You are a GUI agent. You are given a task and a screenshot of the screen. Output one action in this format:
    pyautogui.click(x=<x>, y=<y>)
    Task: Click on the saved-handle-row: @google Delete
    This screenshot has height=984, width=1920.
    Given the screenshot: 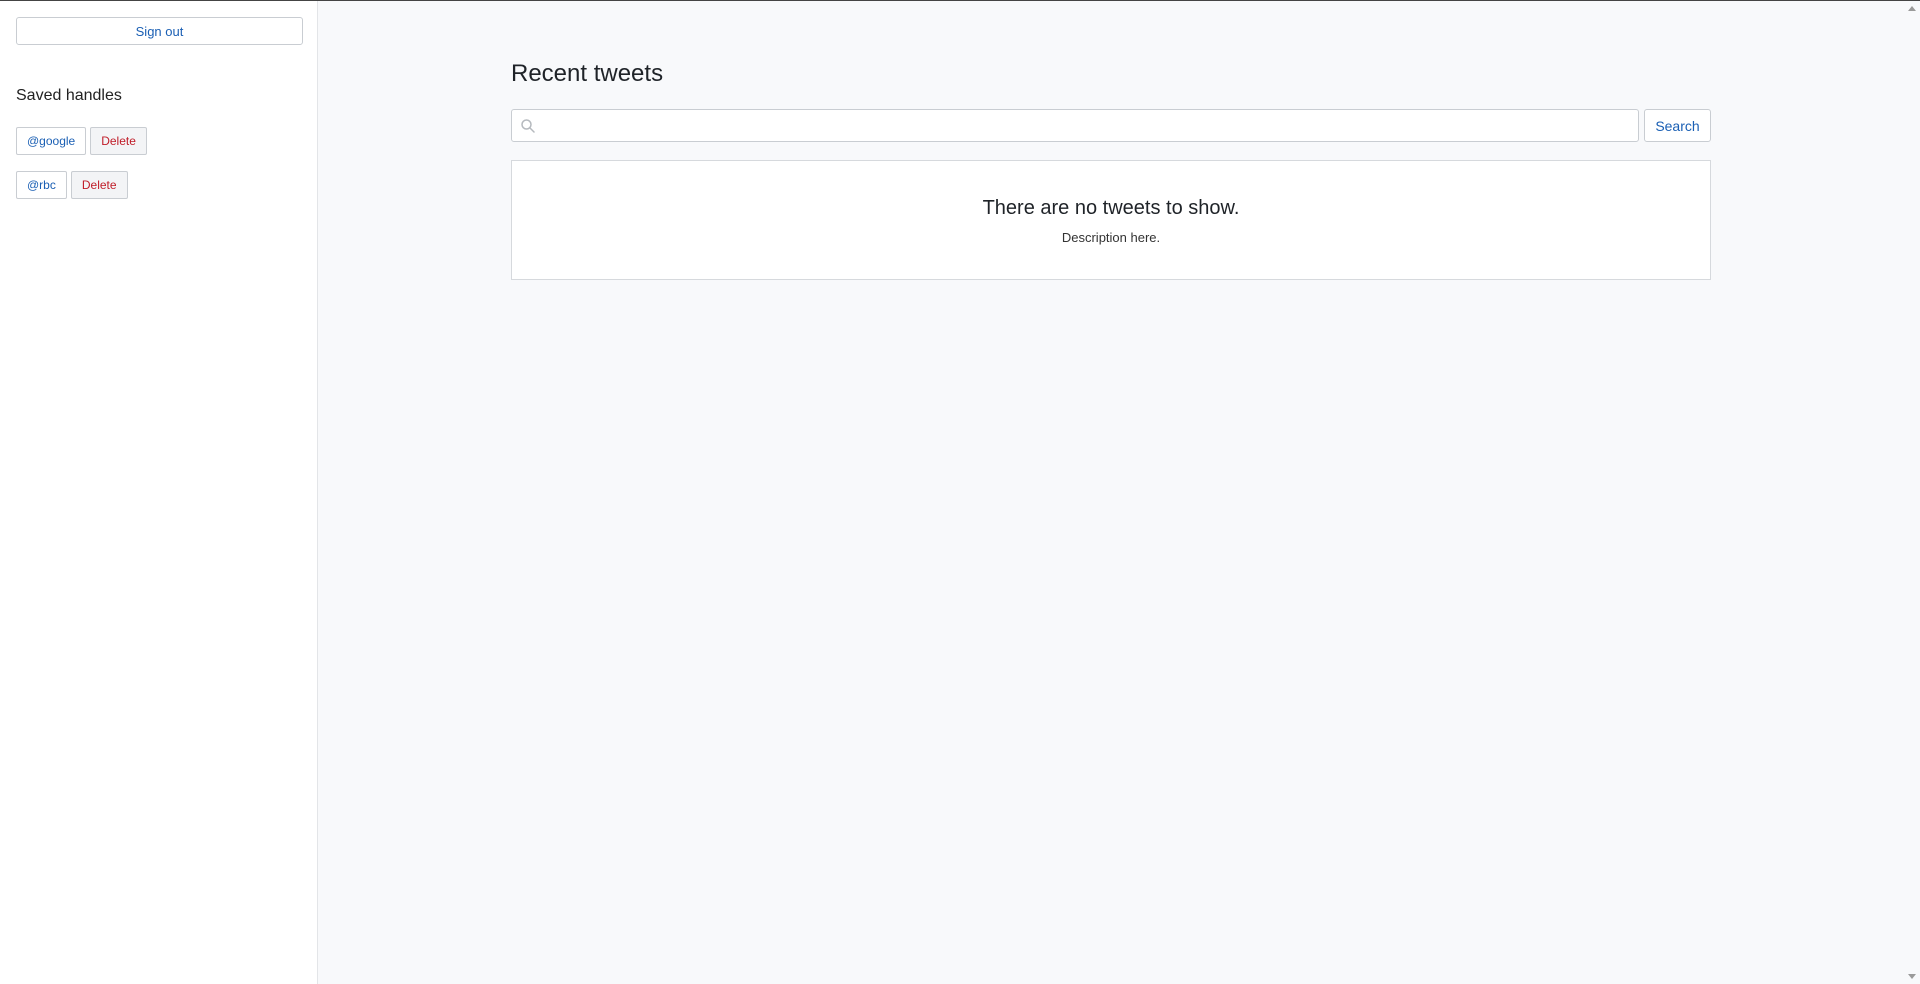 What is the action you would take?
    pyautogui.click(x=81, y=141)
    